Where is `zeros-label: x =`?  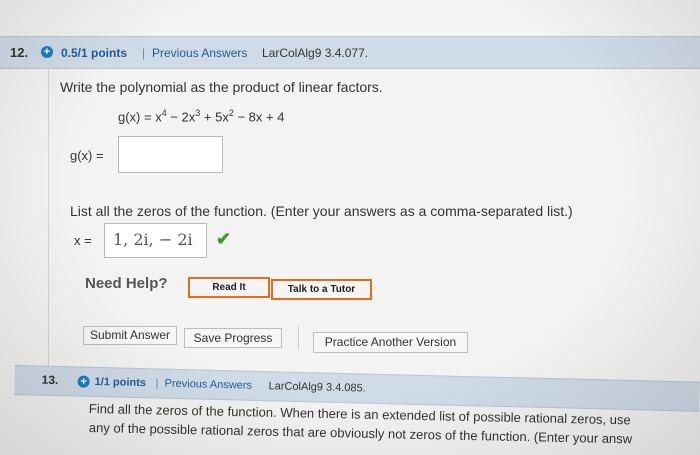 zeros-label: x = is located at coordinates (83, 240).